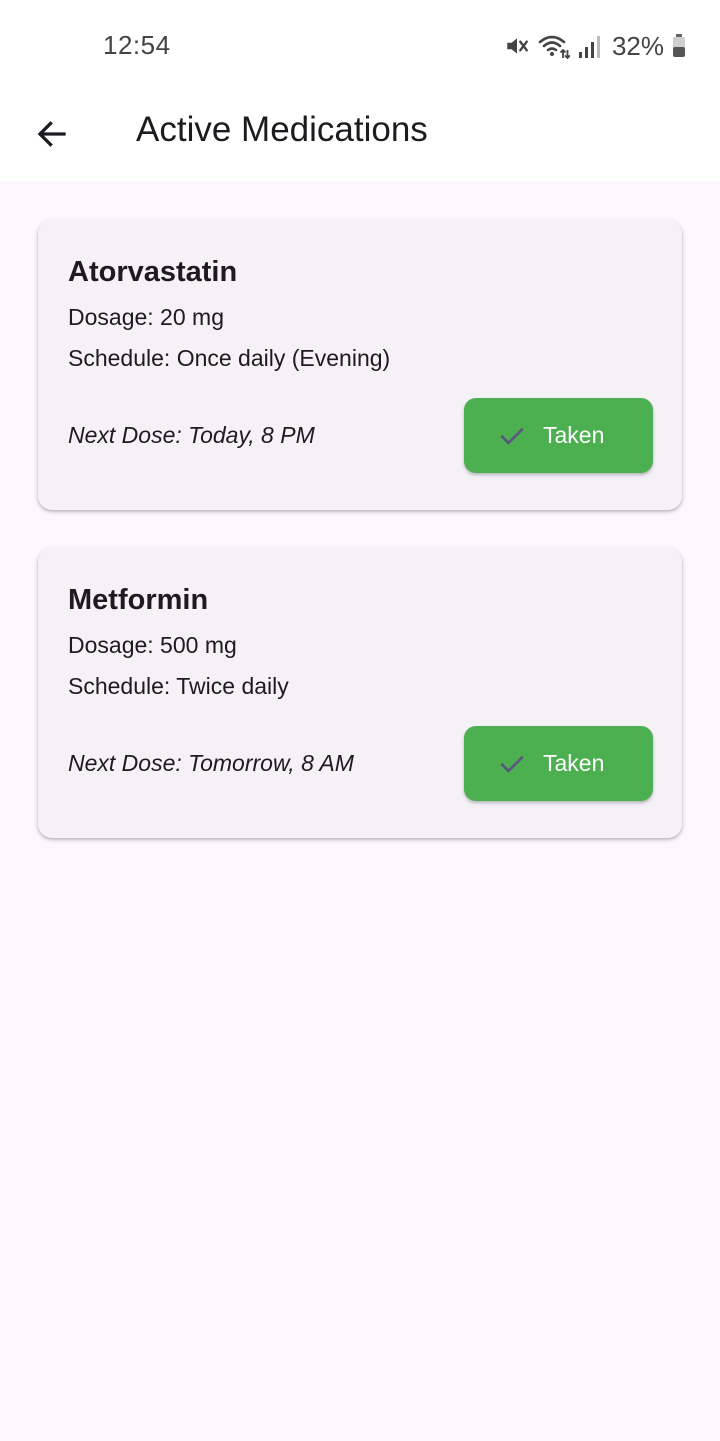 Image resolution: width=720 pixels, height=1441 pixels. Describe the element at coordinates (211, 763) in the screenshot. I see `medication-next-dose: Next Dose: Tomorrow, 8 AM` at that location.